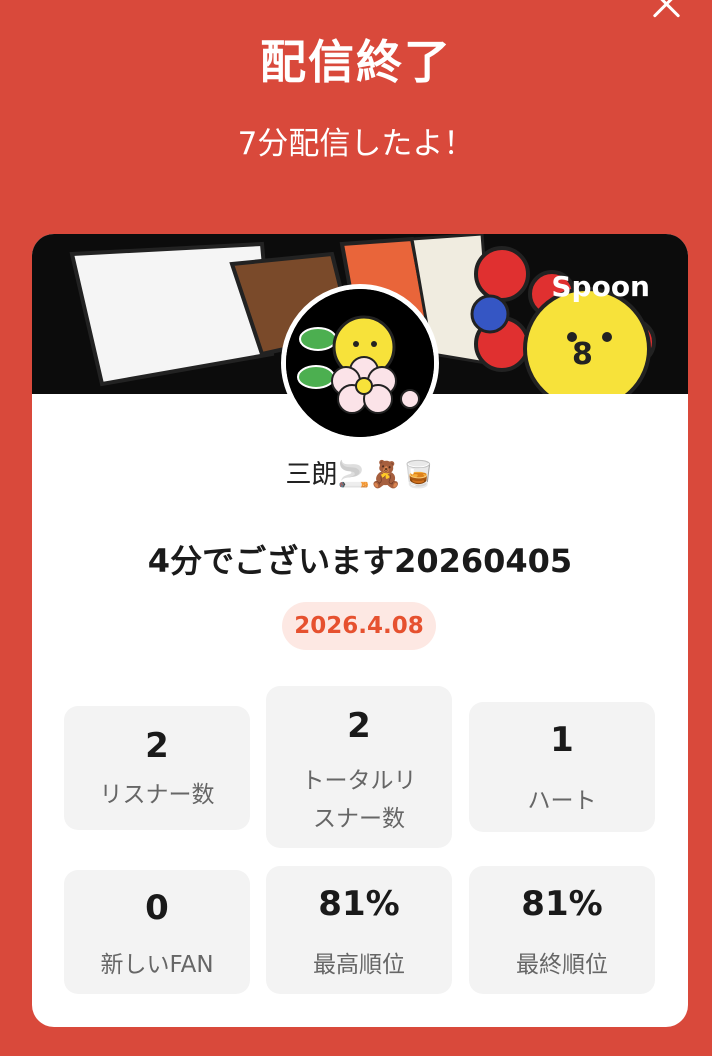 The image size is (712, 1056). I want to click on stat-label: ハート, so click(562, 801).